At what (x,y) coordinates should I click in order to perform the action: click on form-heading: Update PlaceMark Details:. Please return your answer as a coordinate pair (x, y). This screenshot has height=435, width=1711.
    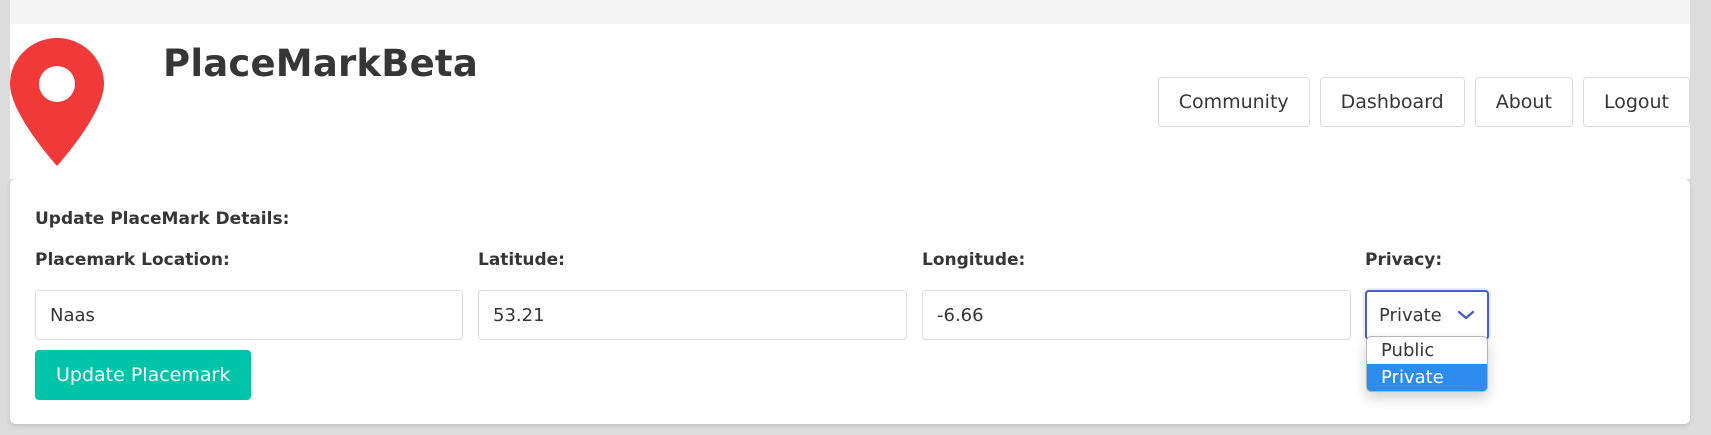
    Looking at the image, I should click on (162, 219).